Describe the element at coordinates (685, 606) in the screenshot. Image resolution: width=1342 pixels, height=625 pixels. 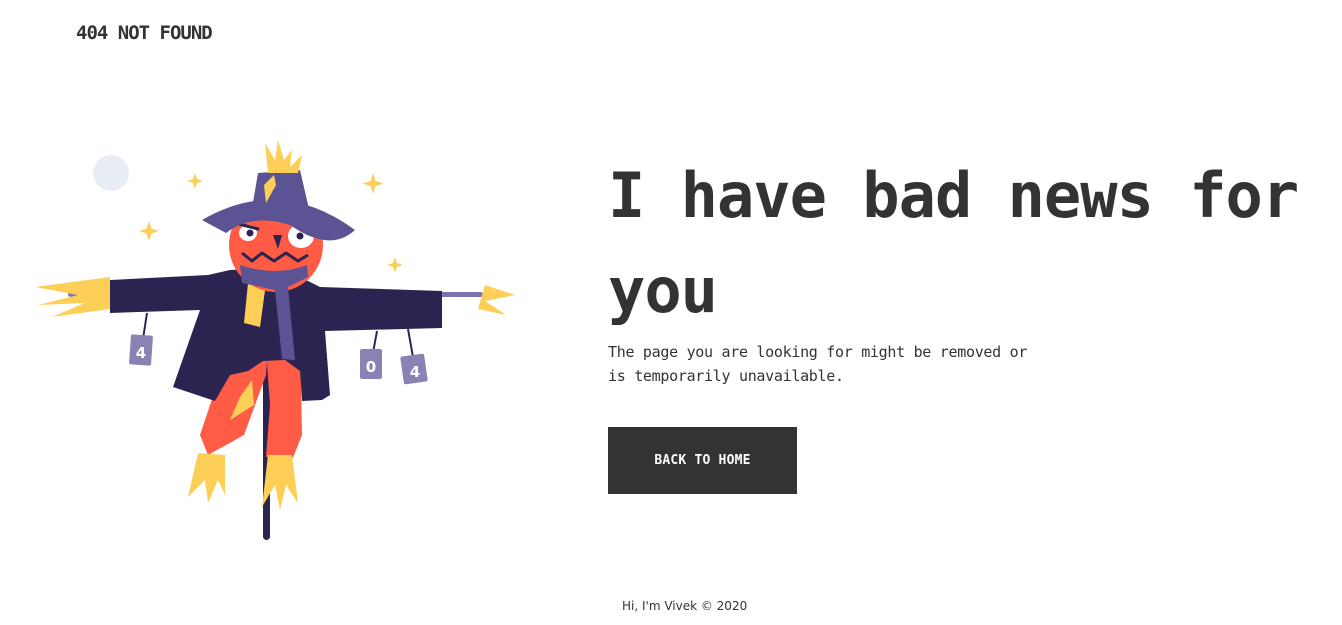
I see `footer-credit: Hi, I'm Vivek © 2020` at that location.